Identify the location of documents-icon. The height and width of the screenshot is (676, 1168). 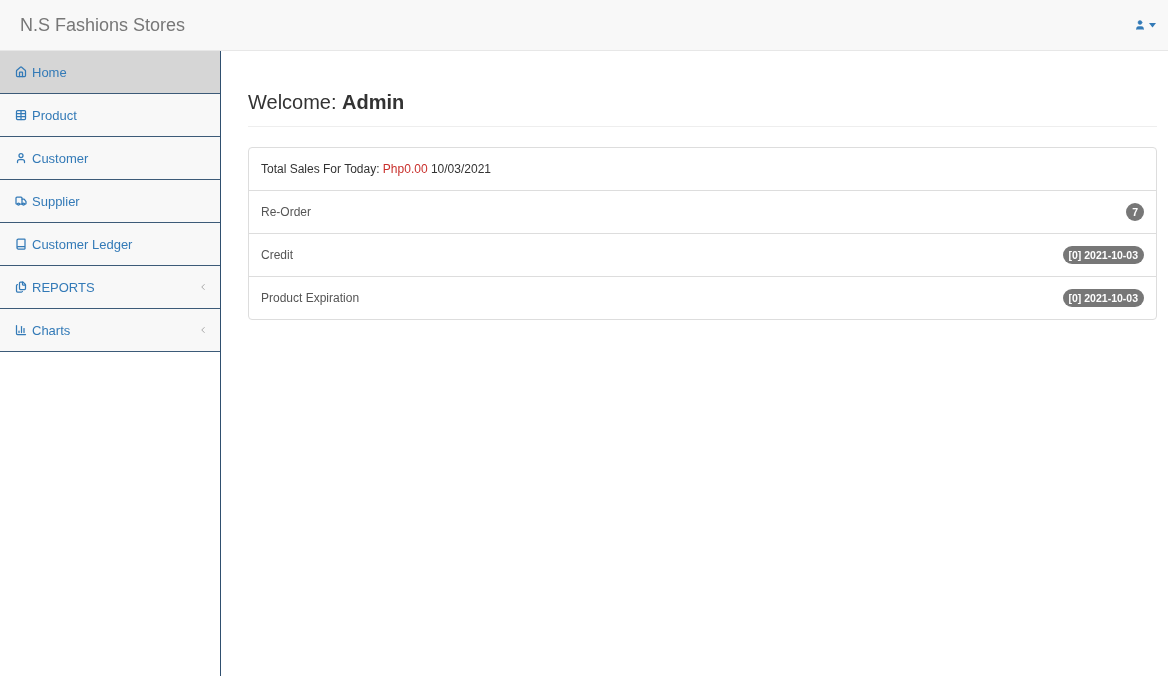
(21, 287).